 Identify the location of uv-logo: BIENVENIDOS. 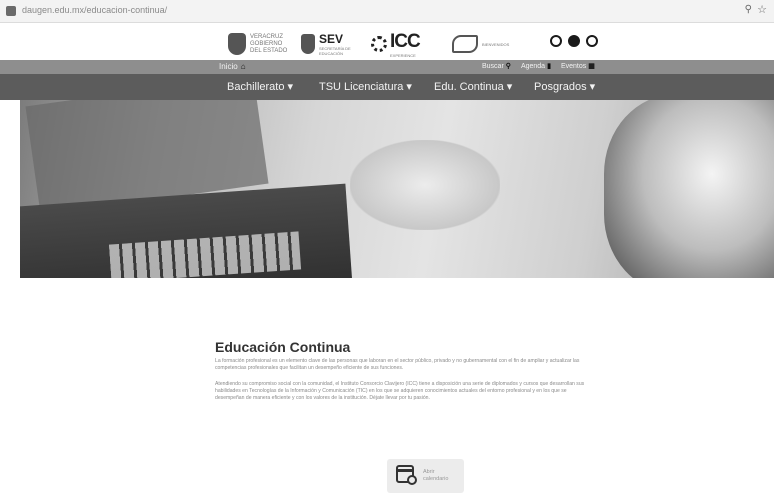
(492, 44).